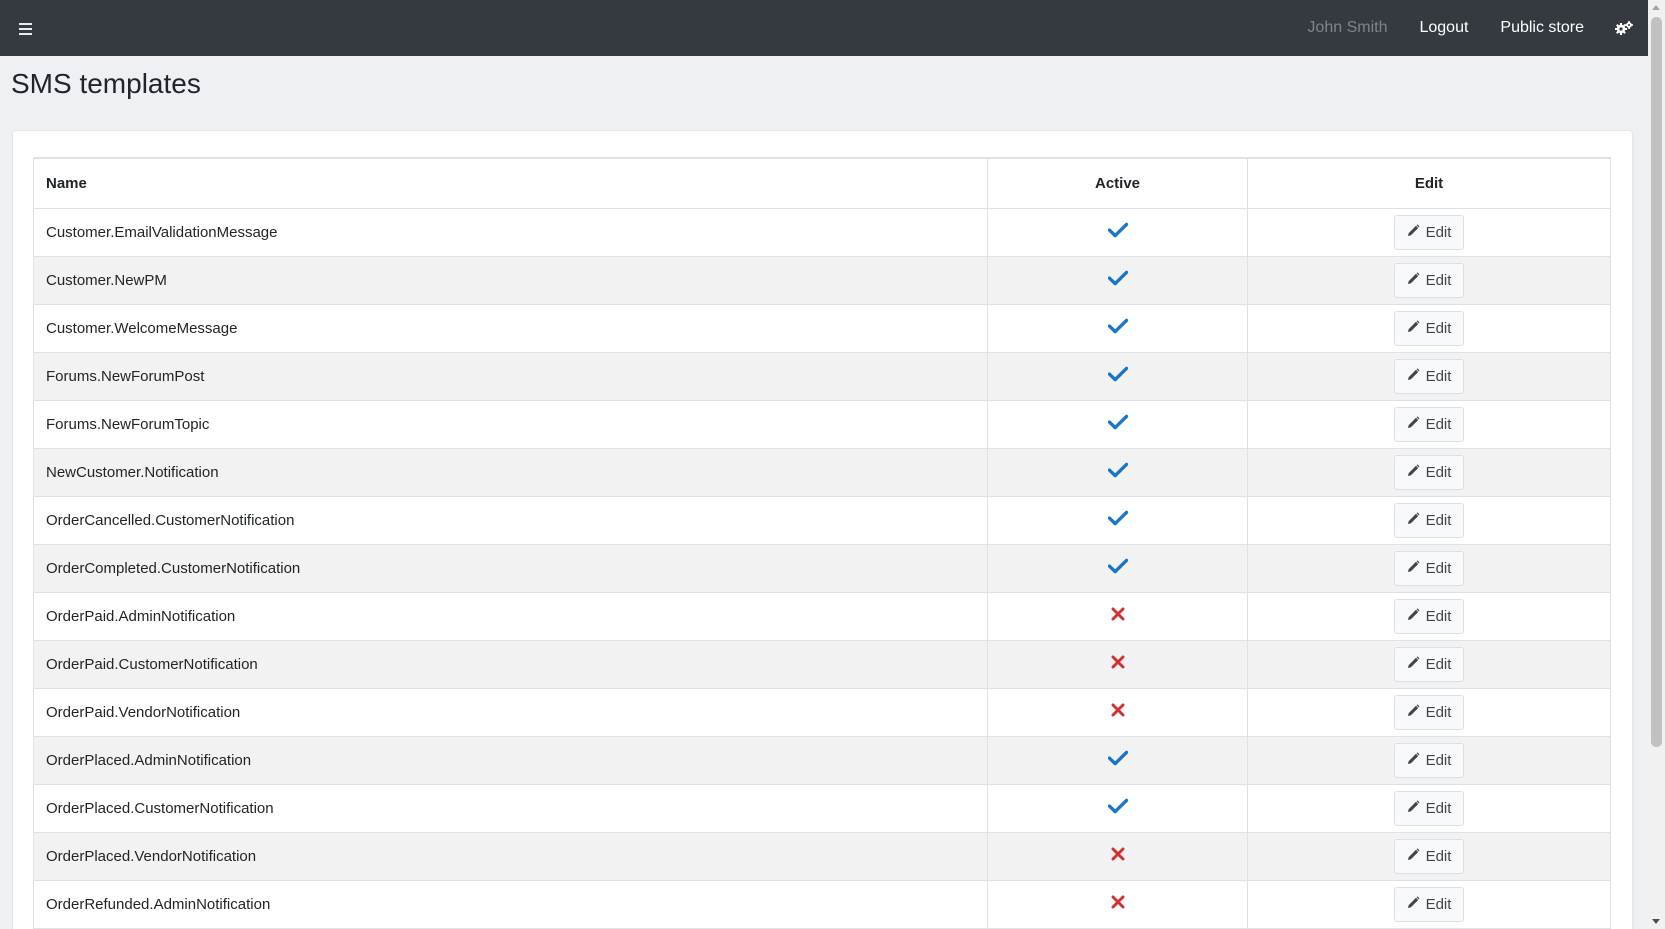  What do you see at coordinates (1347, 28) in the screenshot?
I see `user-name-link: John Smith` at bounding box center [1347, 28].